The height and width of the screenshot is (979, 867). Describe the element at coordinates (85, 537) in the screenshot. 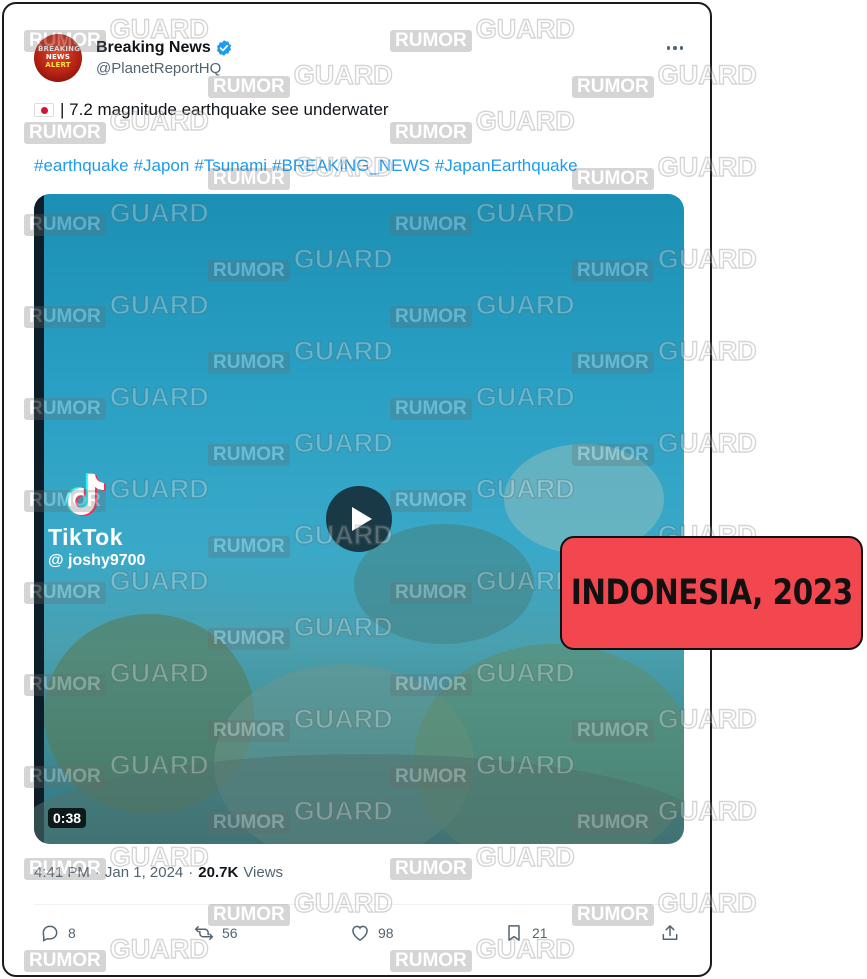

I see `tiktok-watermark-label: TikTok` at that location.